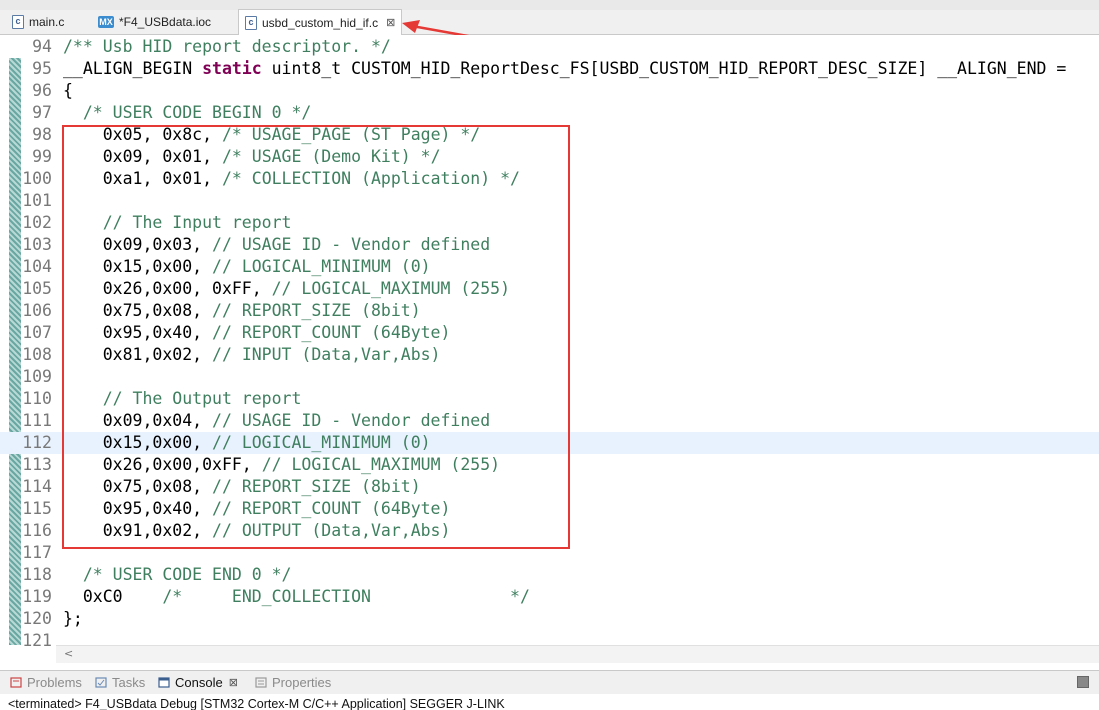 The image size is (1099, 710). Describe the element at coordinates (549, 5) in the screenshot. I see `tab-strip-top` at that location.